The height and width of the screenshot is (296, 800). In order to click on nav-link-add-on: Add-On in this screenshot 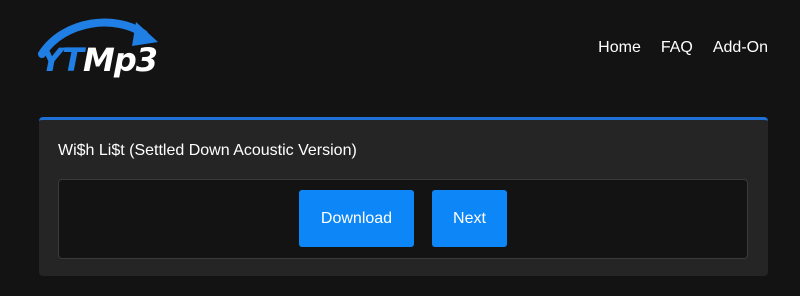, I will do `click(740, 48)`.